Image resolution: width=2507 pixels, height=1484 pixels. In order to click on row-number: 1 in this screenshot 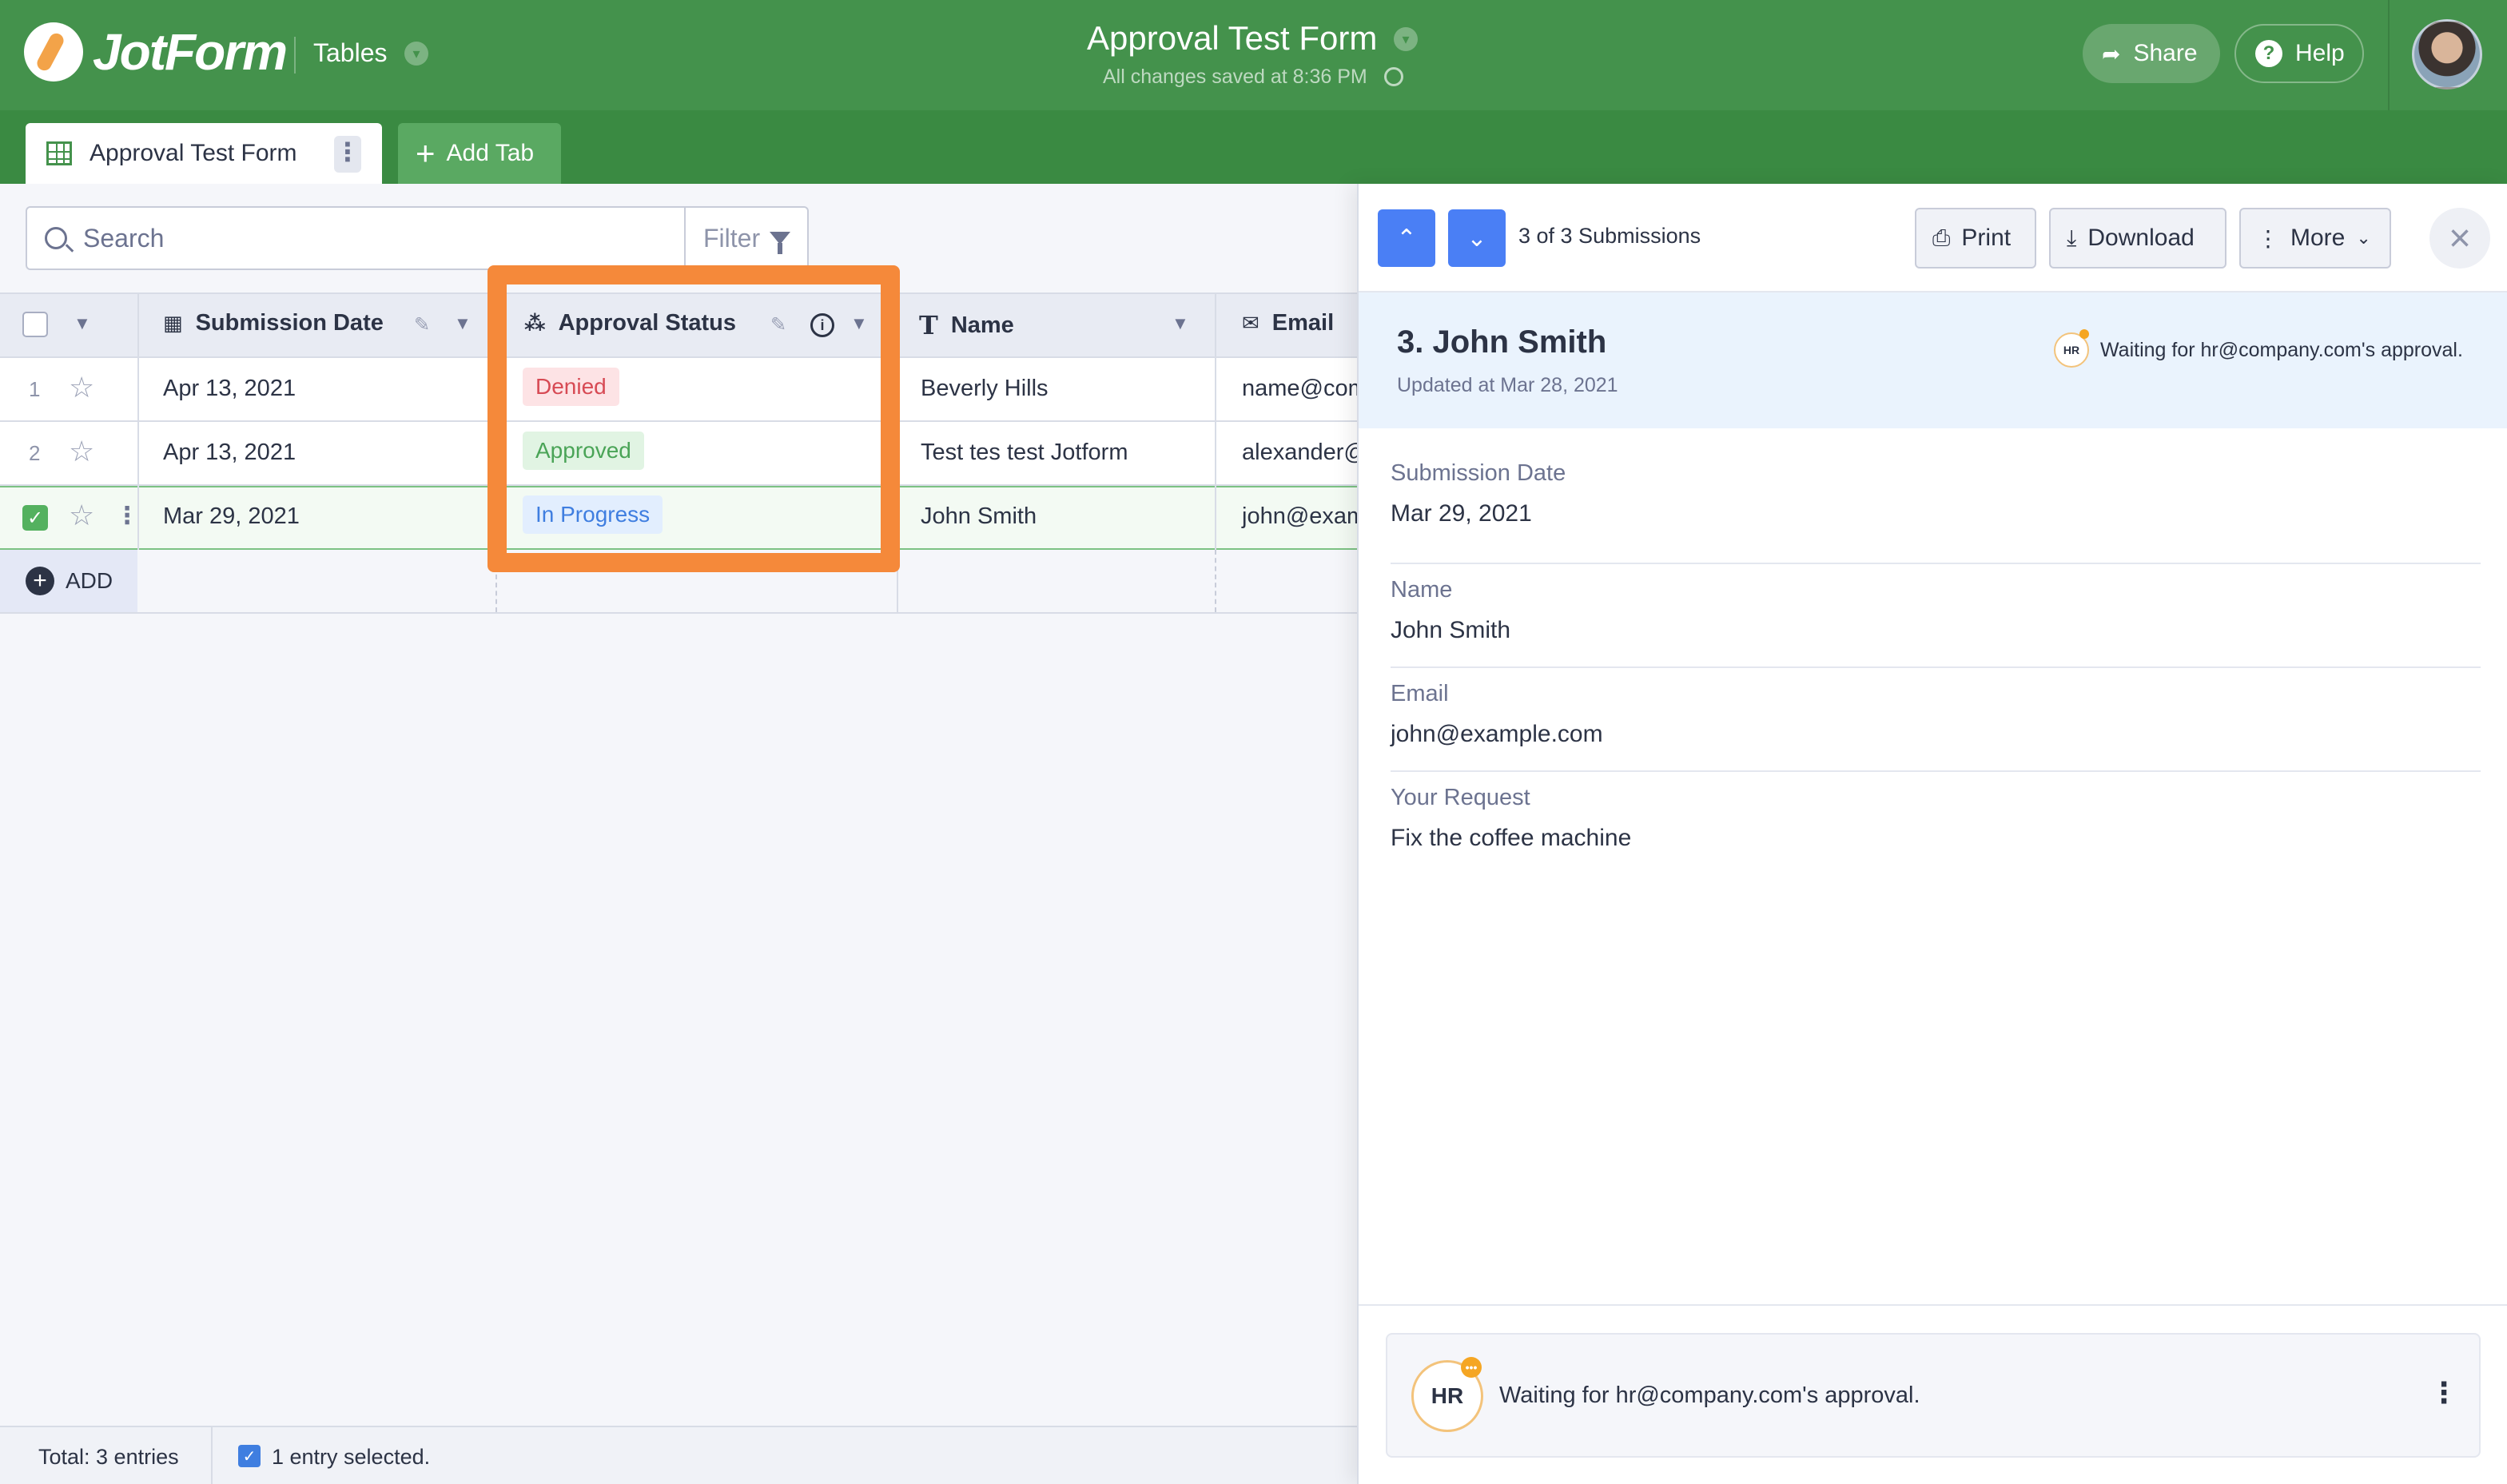, I will do `click(35, 389)`.